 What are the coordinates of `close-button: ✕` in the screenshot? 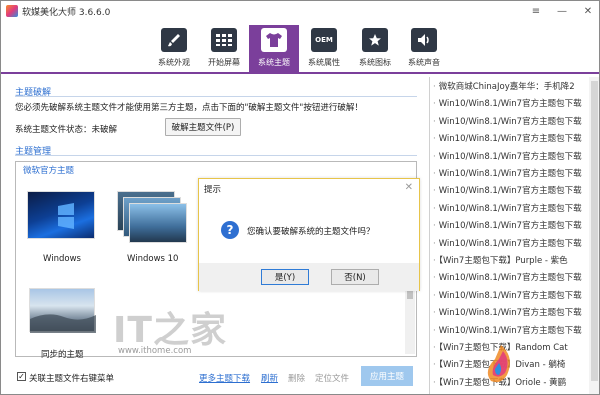 It's located at (587, 11).